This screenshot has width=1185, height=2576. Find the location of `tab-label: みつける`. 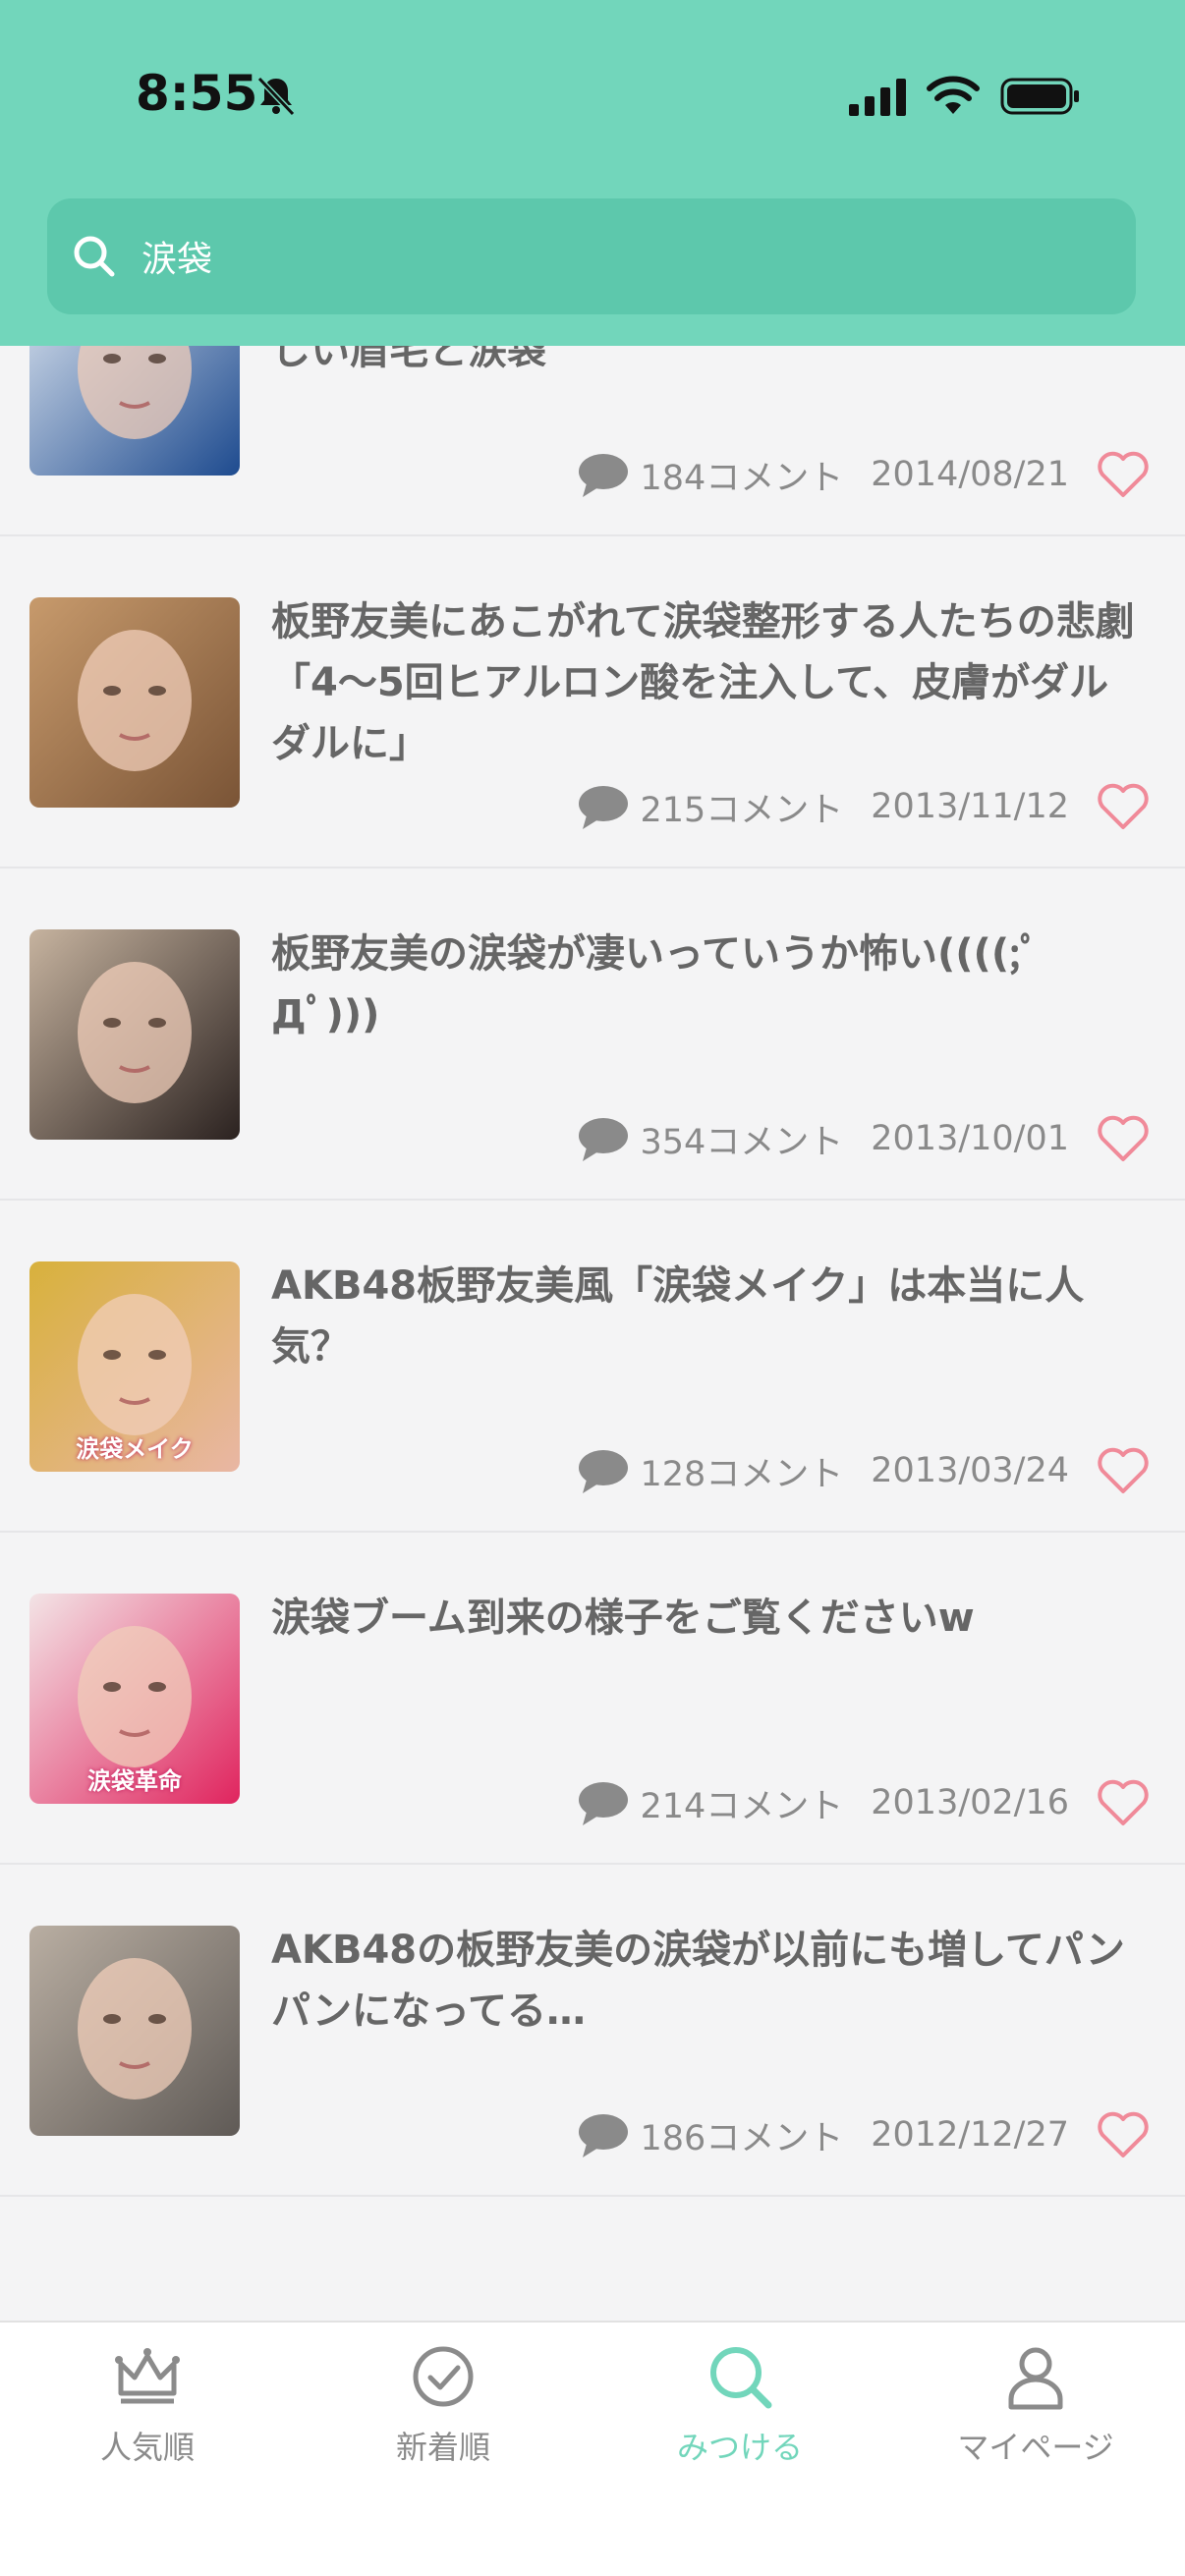

tab-label: みつける is located at coordinates (740, 2447).